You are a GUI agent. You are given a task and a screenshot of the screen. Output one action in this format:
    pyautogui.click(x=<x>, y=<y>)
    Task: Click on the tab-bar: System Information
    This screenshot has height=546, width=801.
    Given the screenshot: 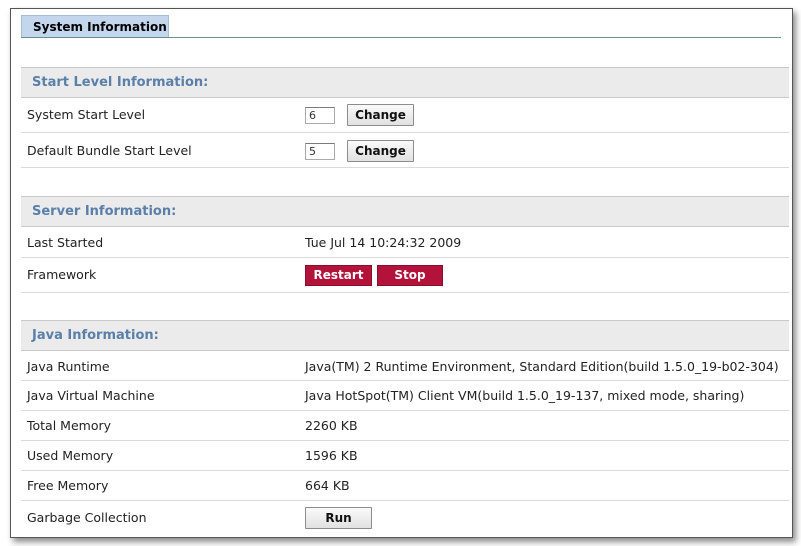 What is the action you would take?
    pyautogui.click(x=401, y=26)
    